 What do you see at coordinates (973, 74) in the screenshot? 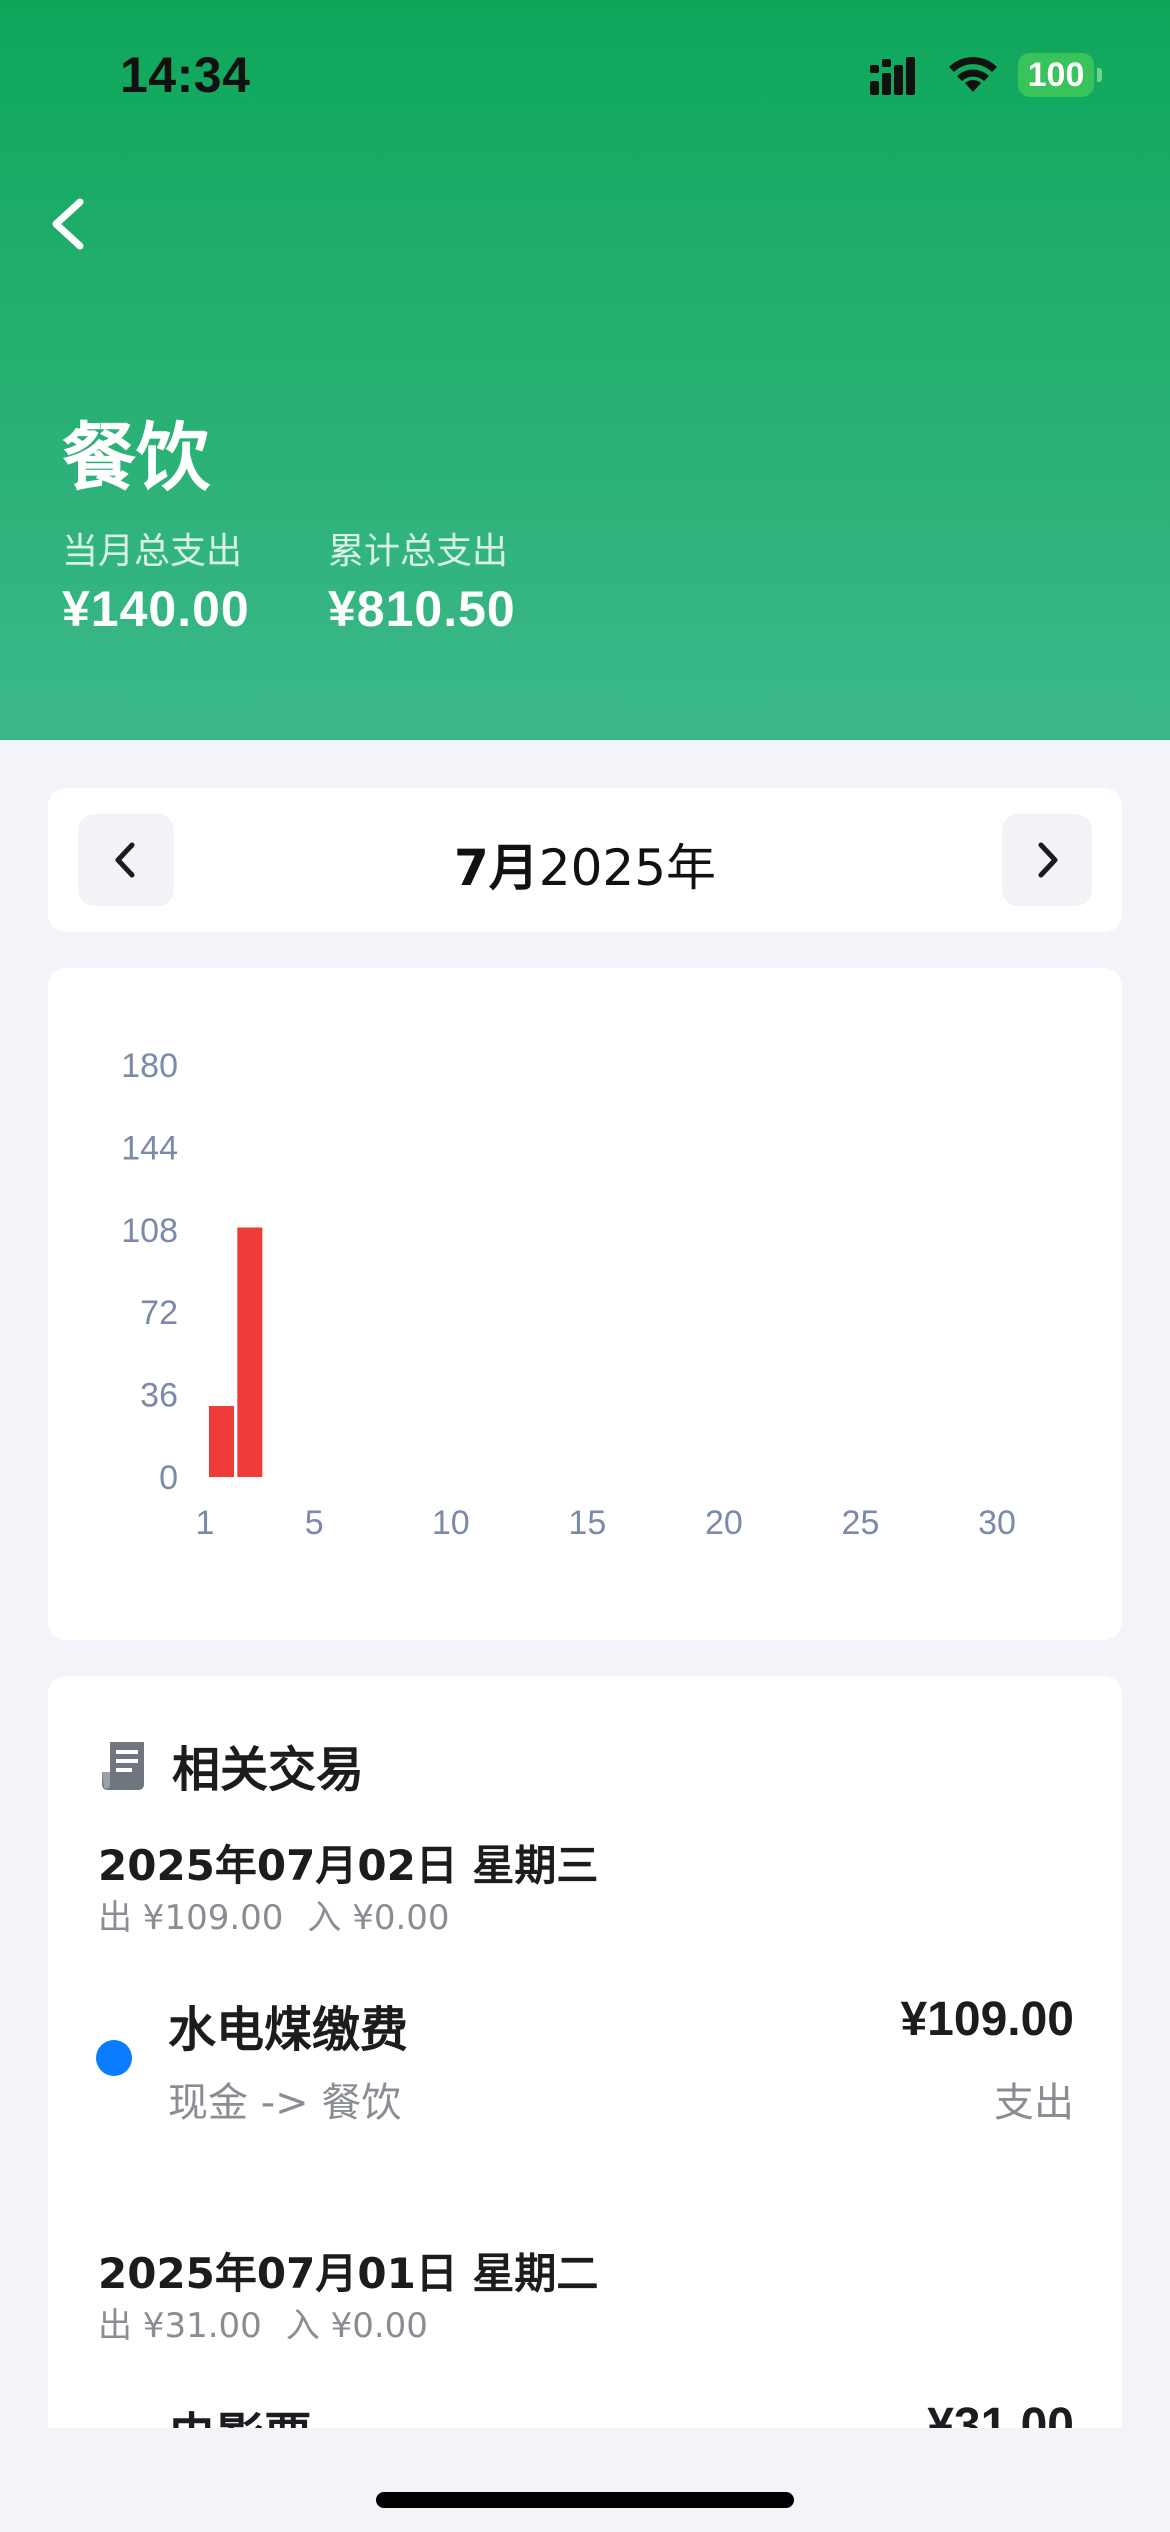
I see `wifi-icon` at bounding box center [973, 74].